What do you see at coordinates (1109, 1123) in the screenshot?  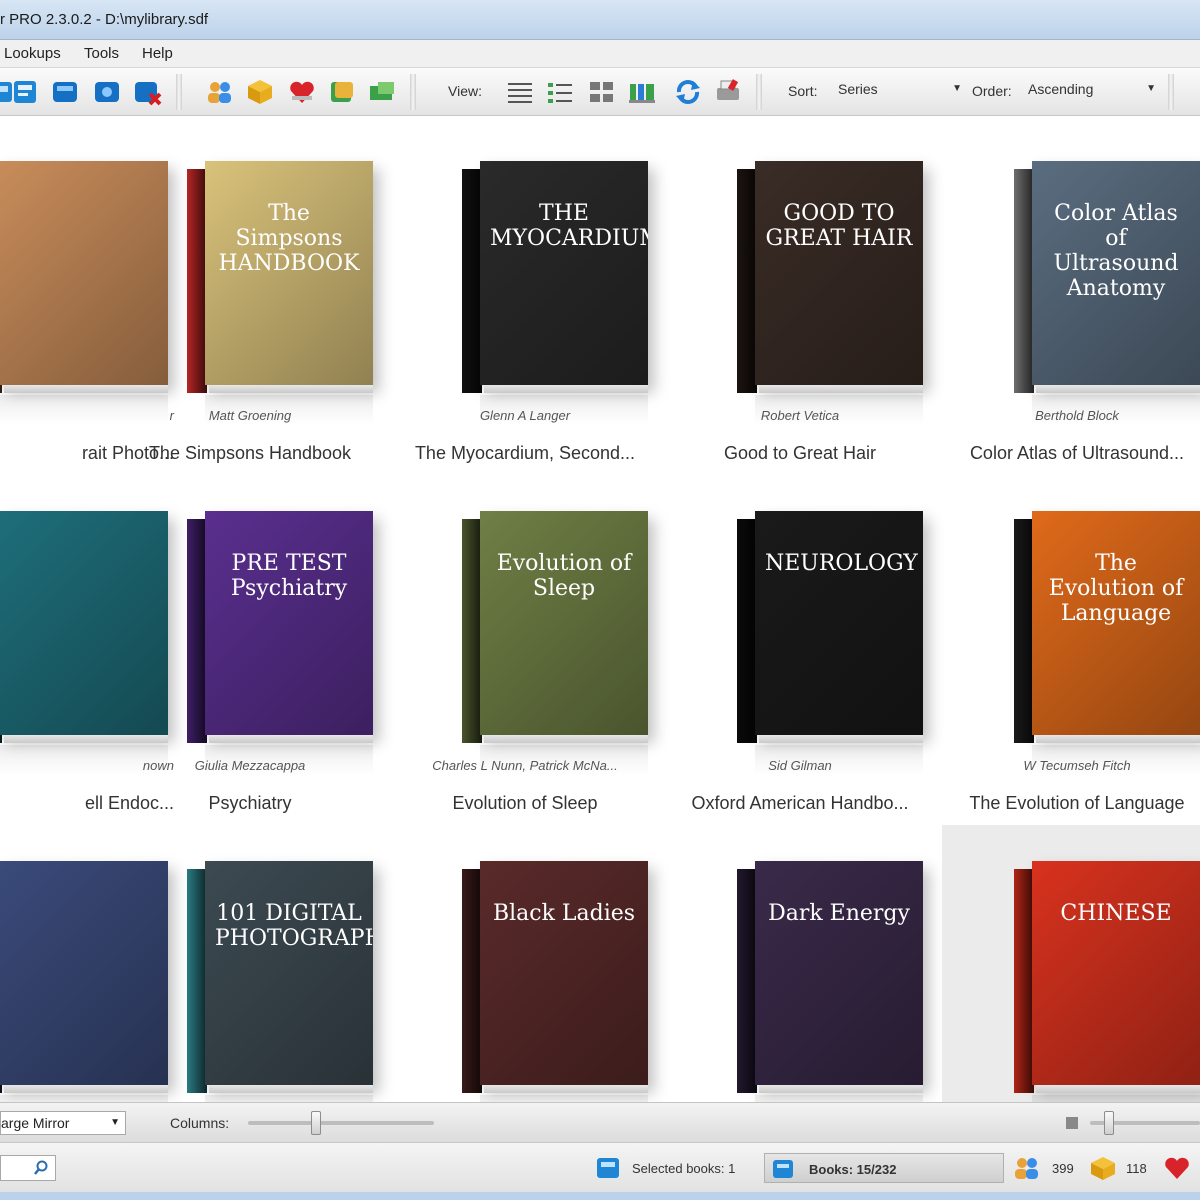 I see `zoom-slider-thumb` at bounding box center [1109, 1123].